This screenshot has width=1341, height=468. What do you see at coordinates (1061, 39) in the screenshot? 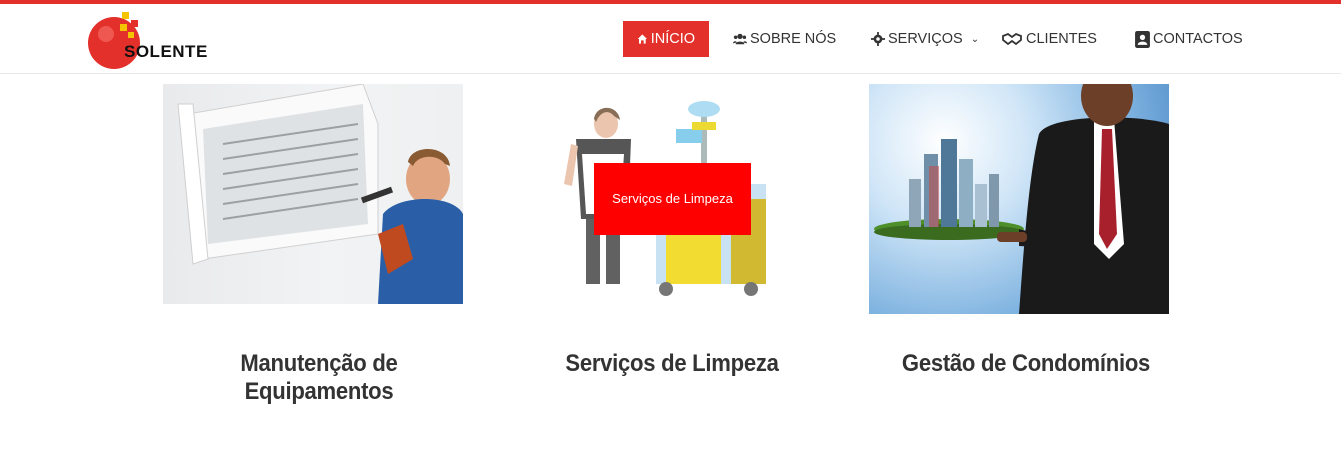
I see `nav-label: CLIENTES` at bounding box center [1061, 39].